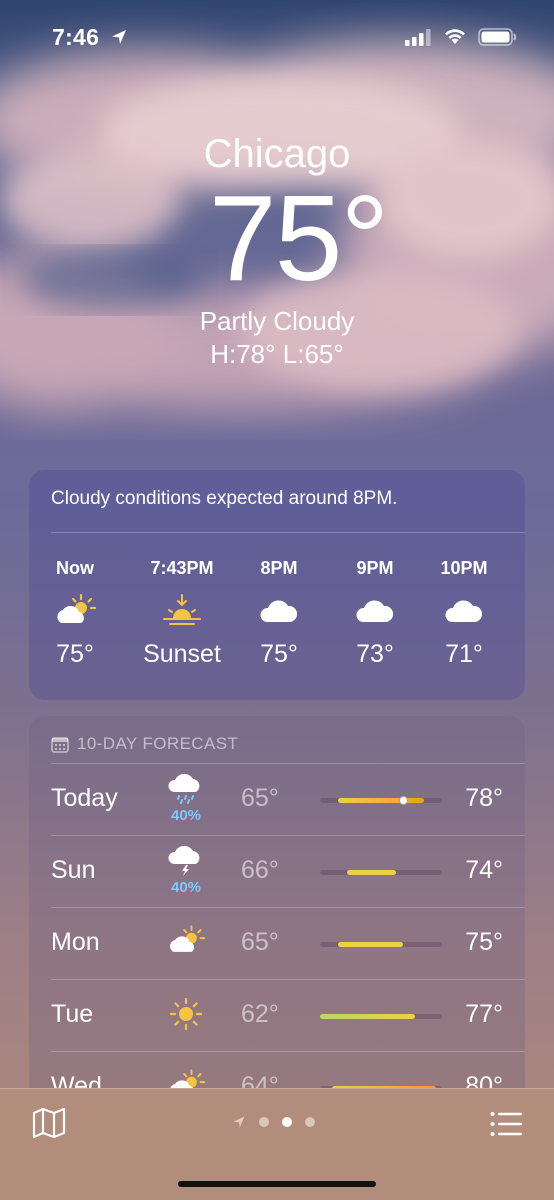 The width and height of the screenshot is (554, 1200). Describe the element at coordinates (277, 1144) in the screenshot. I see `bottom-toolbar` at that location.